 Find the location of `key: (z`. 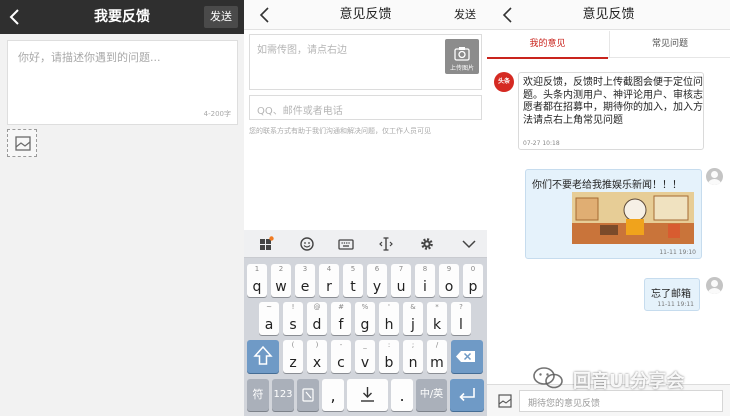

key: (z is located at coordinates (293, 356).